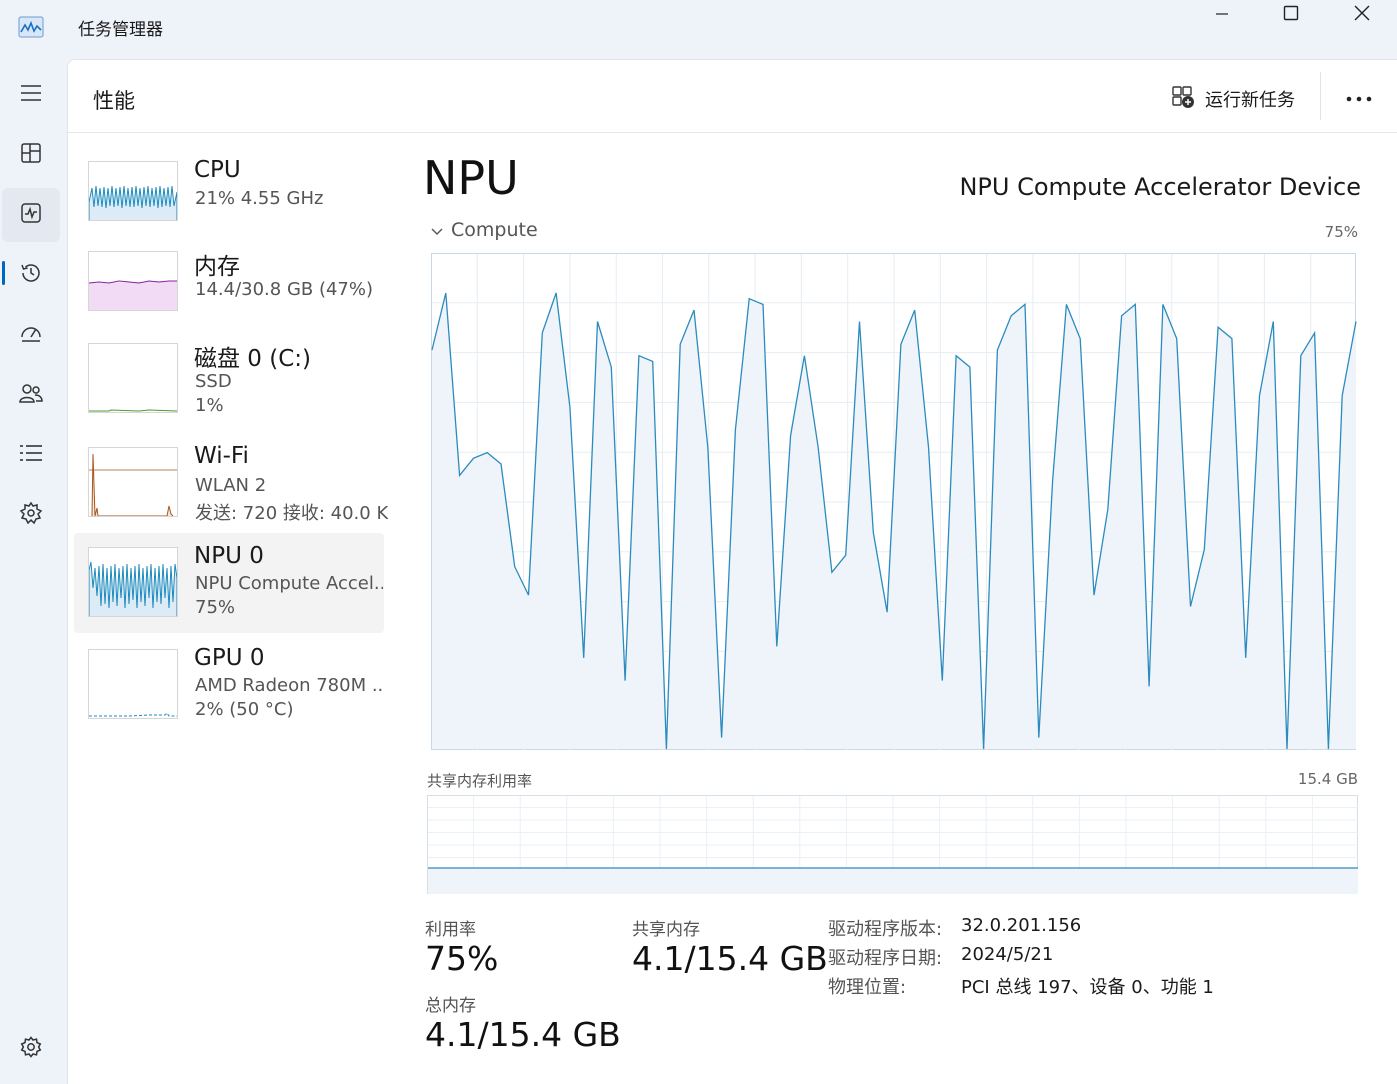 Image resolution: width=1397 pixels, height=1084 pixels. I want to click on maximize-button, so click(1291, 15).